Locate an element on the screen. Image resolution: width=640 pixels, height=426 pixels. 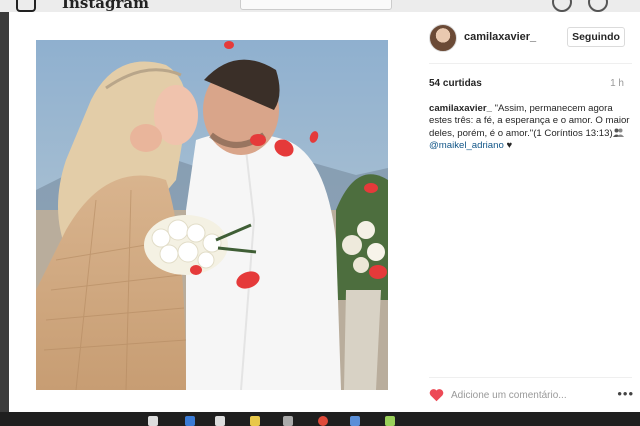
likes-count: 54 curtidas is located at coordinates (455, 83).